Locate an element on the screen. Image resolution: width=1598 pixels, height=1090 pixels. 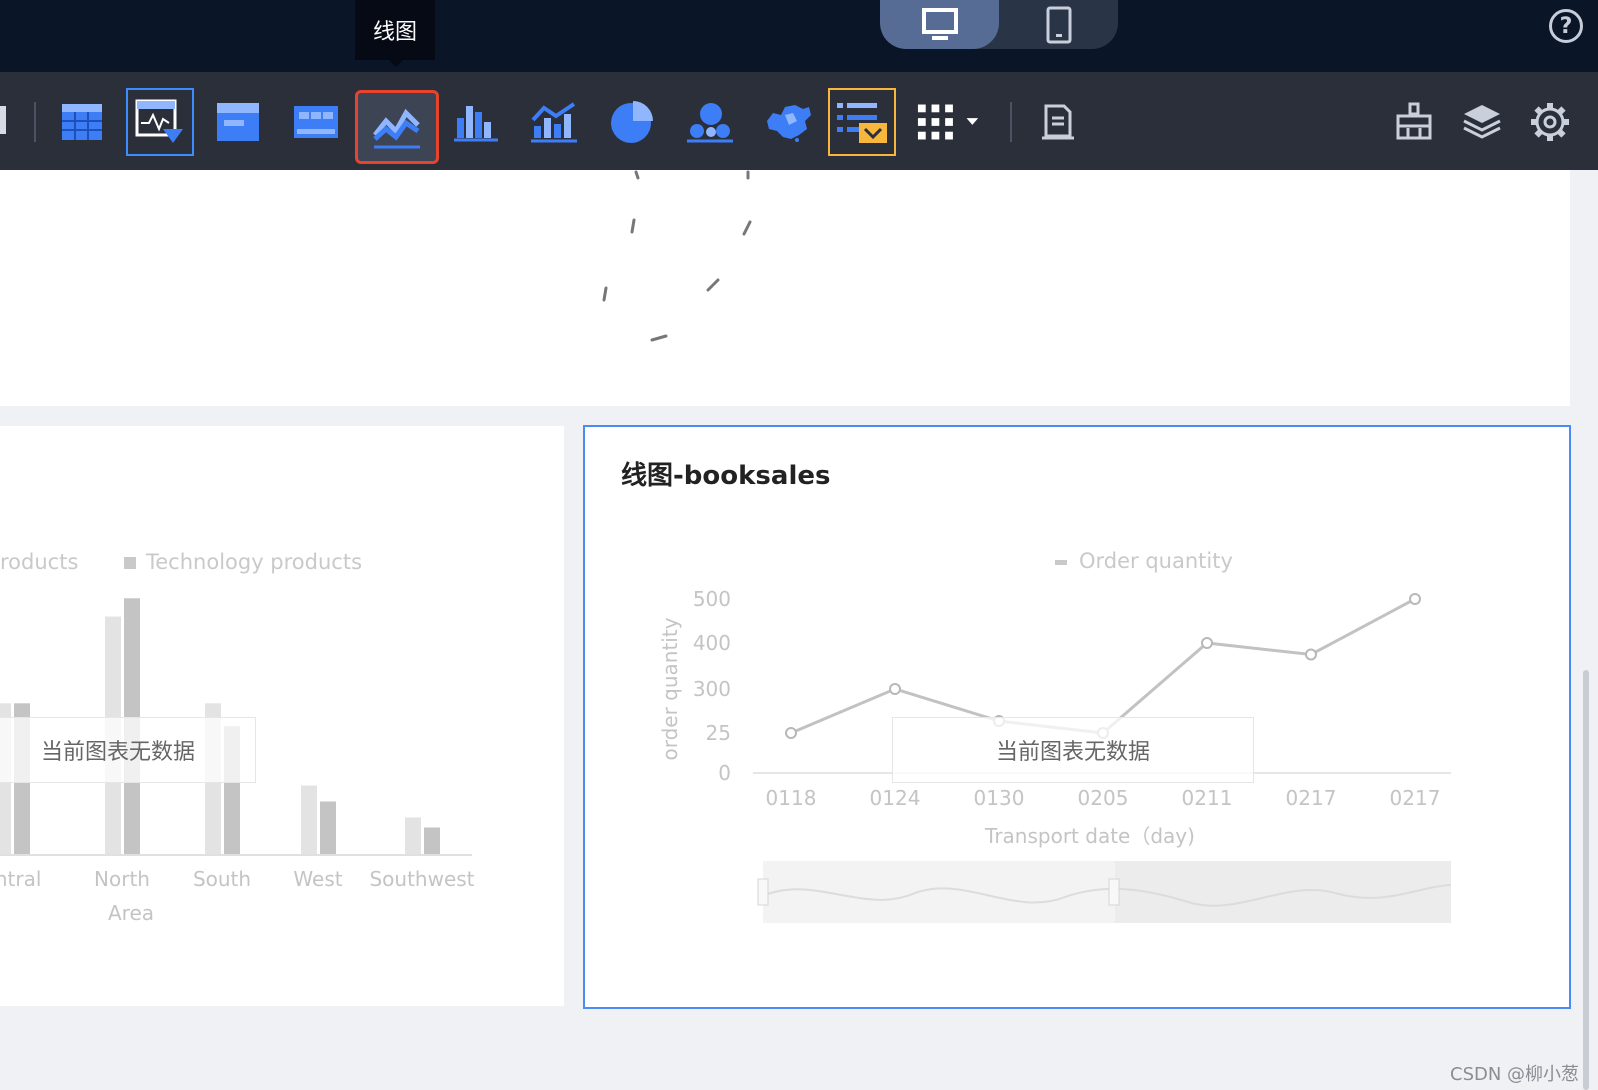
bar-chart-icon is located at coordinates (476, 124).